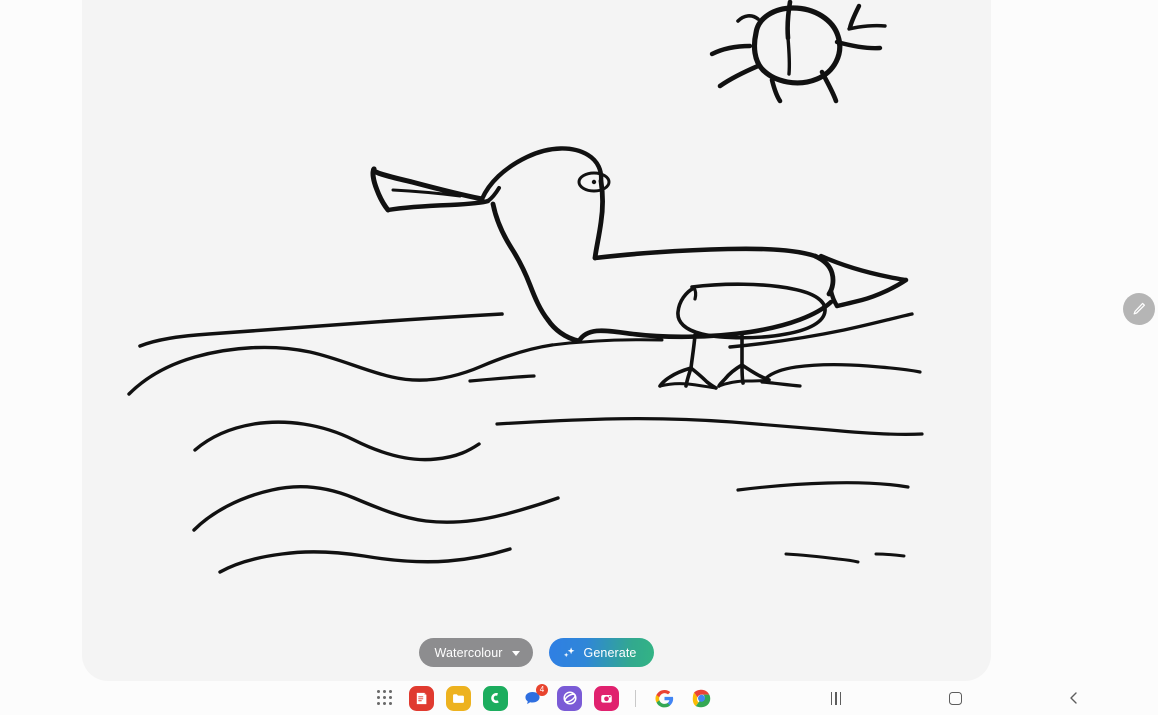 This screenshot has height=715, width=1158. Describe the element at coordinates (542, 689) in the screenshot. I see `messages-unread-badge: 4` at that location.